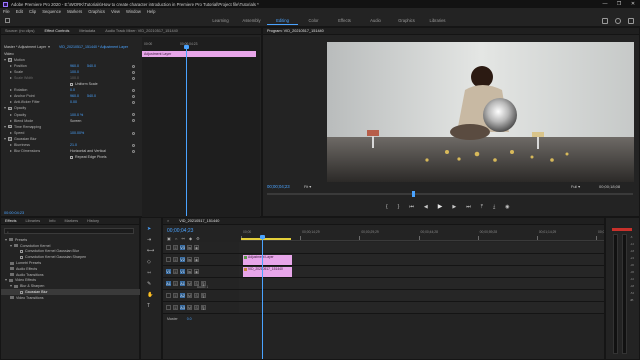 The height and width of the screenshot is (360, 640). Describe the element at coordinates (150, 262) in the screenshot. I see `razor-tool-icon: ◇` at that location.